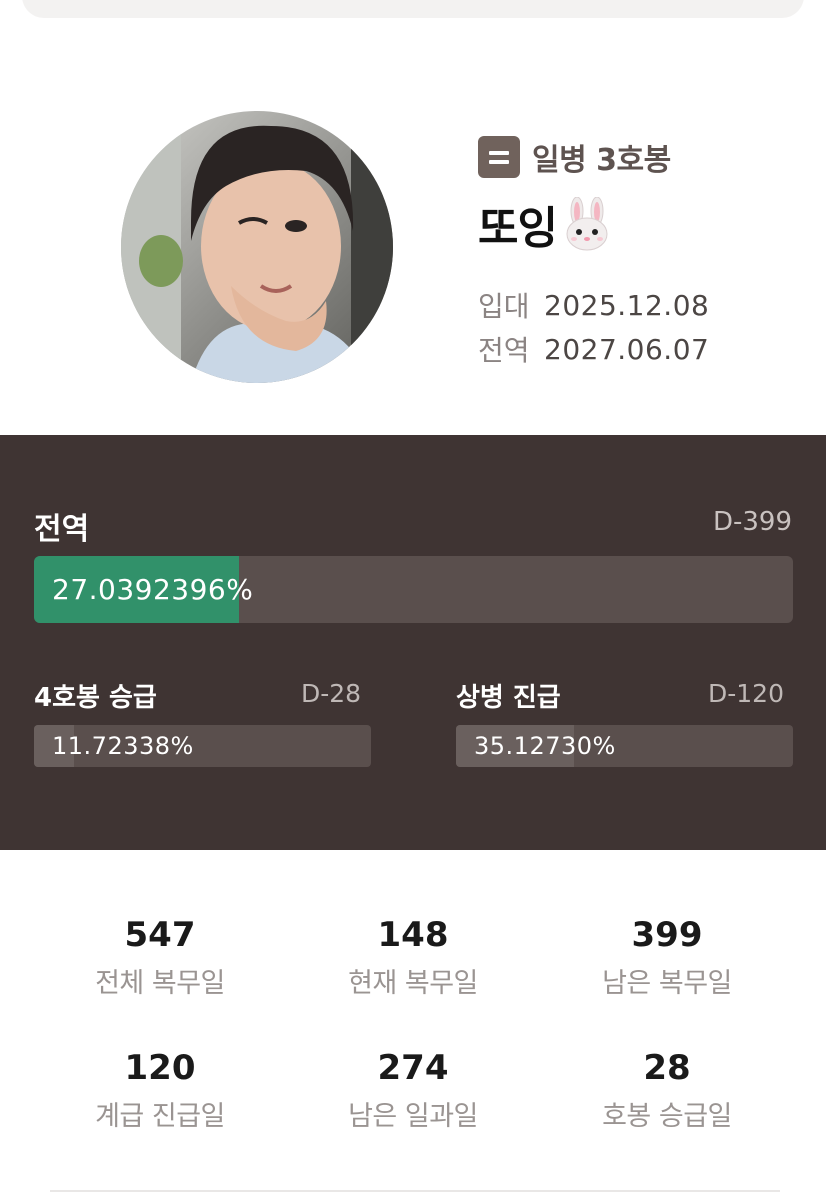  What do you see at coordinates (202, 746) in the screenshot?
I see `promotion-progress-bar: 11.72338%` at bounding box center [202, 746].